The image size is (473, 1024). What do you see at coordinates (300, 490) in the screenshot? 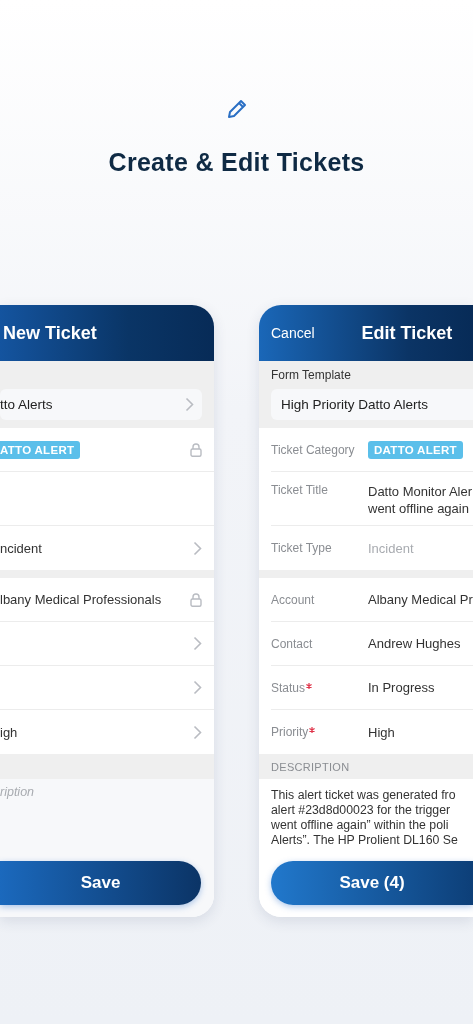
I see `field-label: Ticket Title` at bounding box center [300, 490].